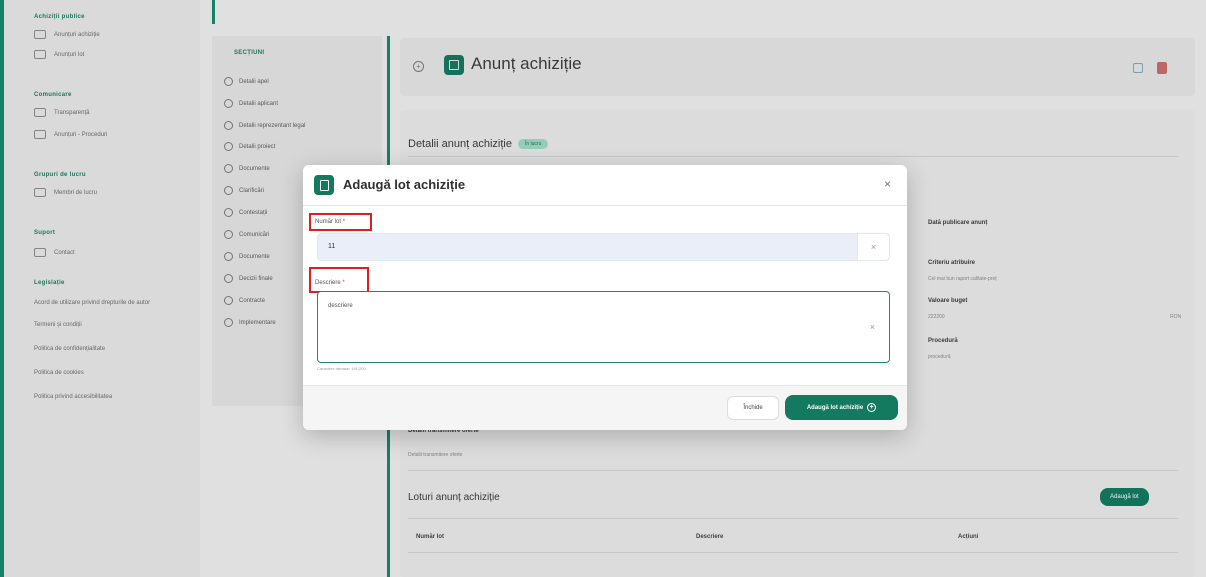 The height and width of the screenshot is (577, 1206). What do you see at coordinates (841, 407) in the screenshot?
I see `submit-add-lot-button: Adaugă lot achiziție +` at bounding box center [841, 407].